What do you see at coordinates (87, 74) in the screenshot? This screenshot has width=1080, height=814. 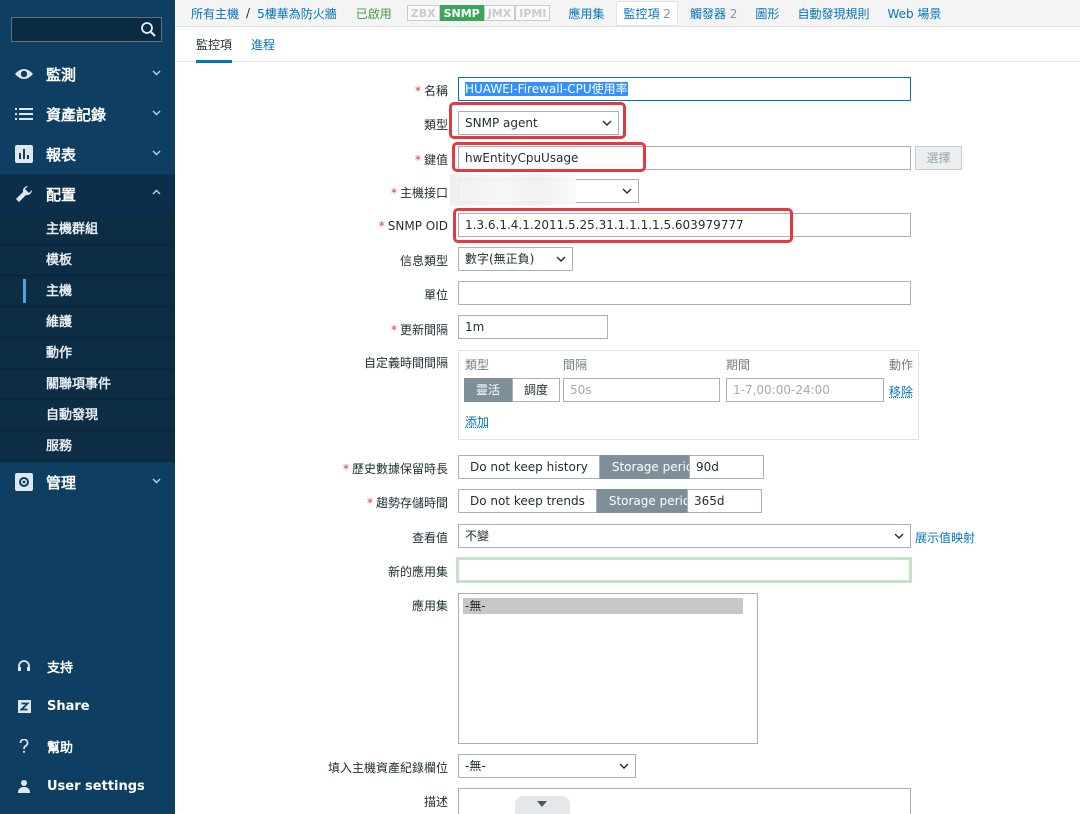 I see `menu-monitoring: 監測` at bounding box center [87, 74].